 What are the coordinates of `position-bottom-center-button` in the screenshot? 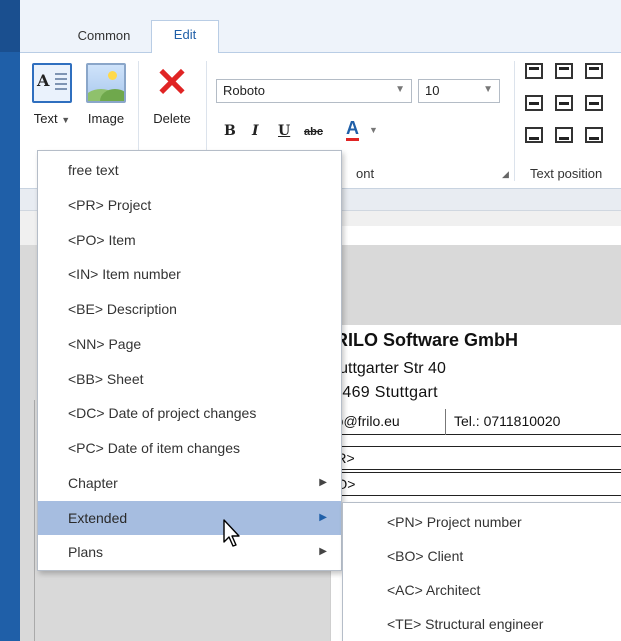 It's located at (564, 135).